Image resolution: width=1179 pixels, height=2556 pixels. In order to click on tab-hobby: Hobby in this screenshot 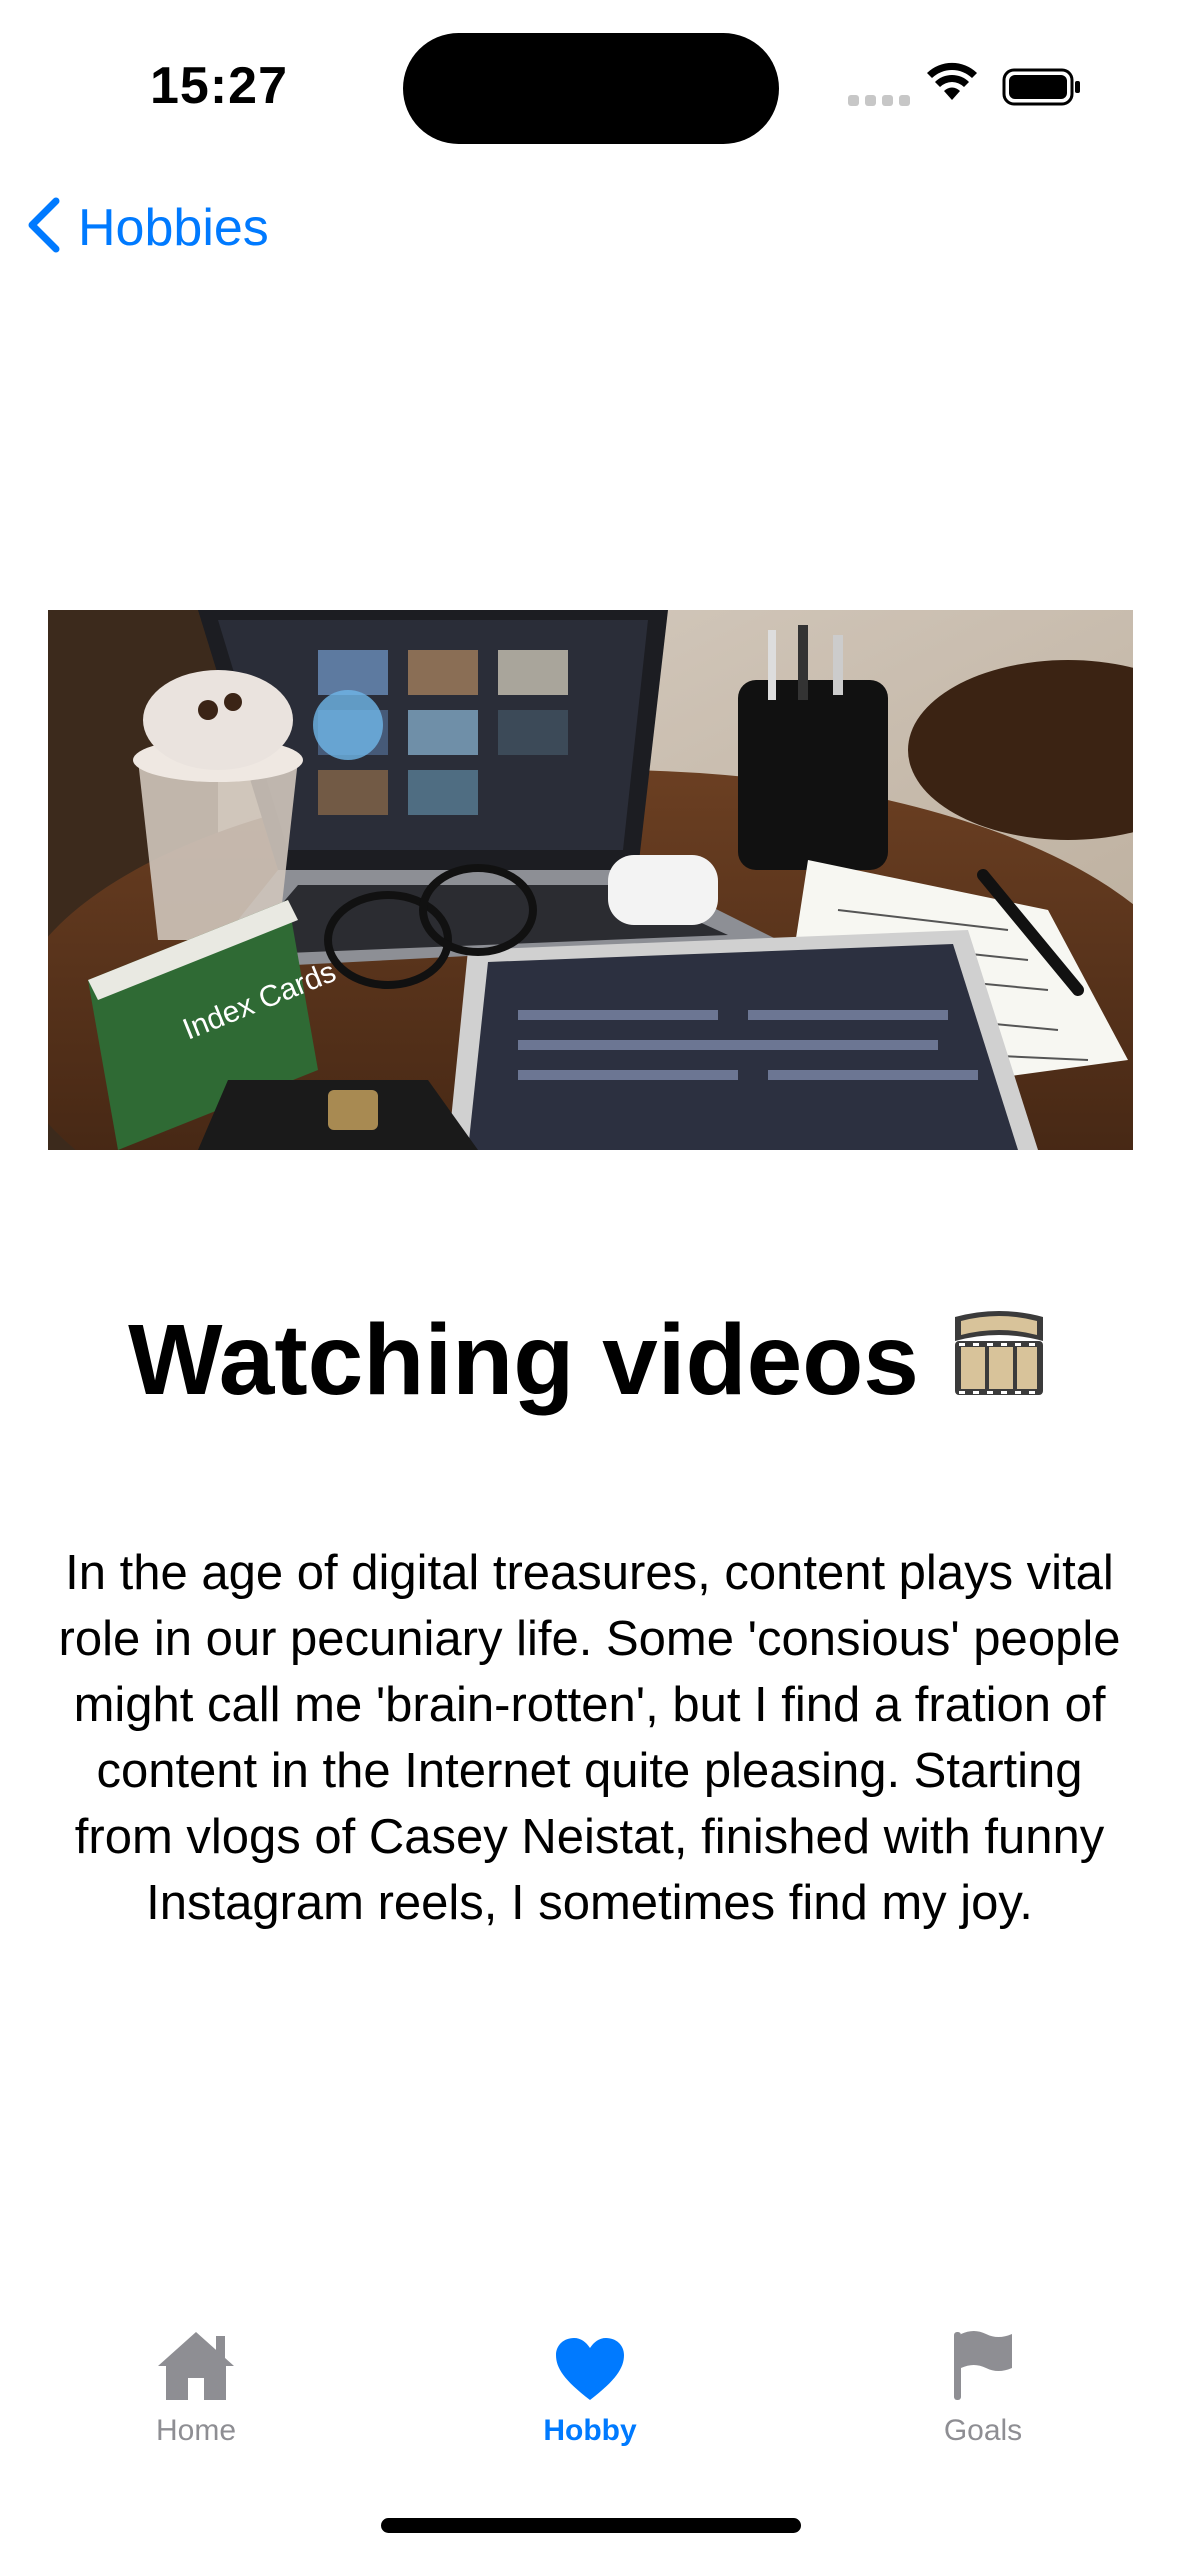, I will do `click(590, 2384)`.